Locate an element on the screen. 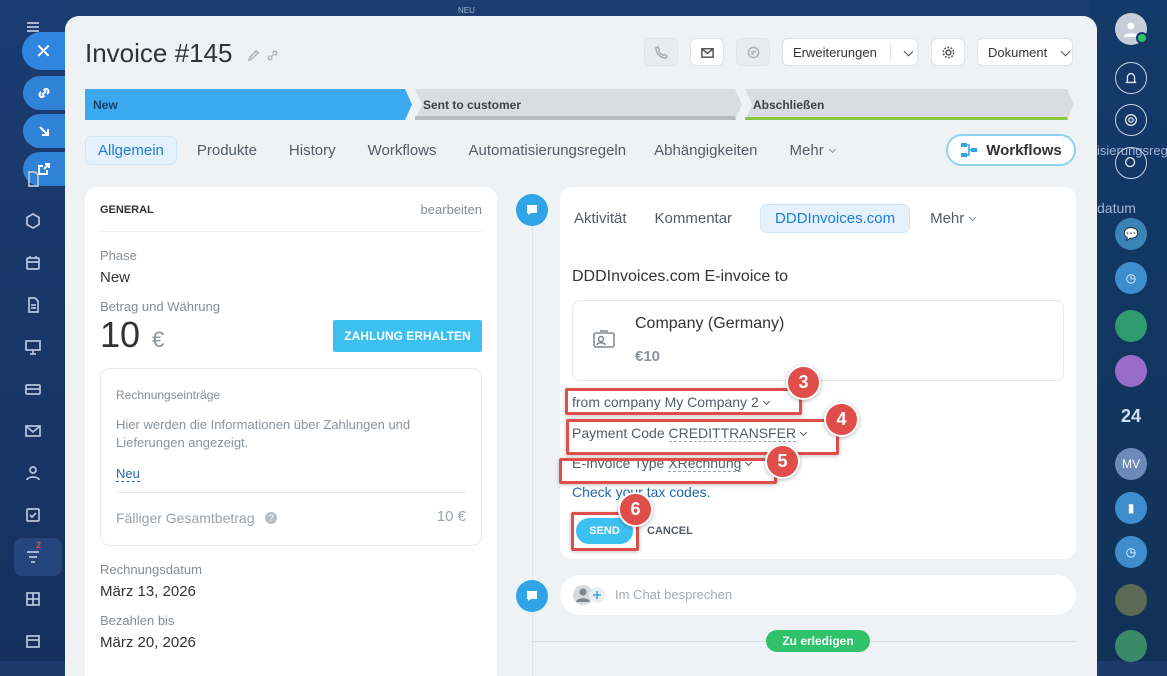 The height and width of the screenshot is (676, 1167). stage-bar: New Sent to customer Abschließen is located at coordinates (580, 104).